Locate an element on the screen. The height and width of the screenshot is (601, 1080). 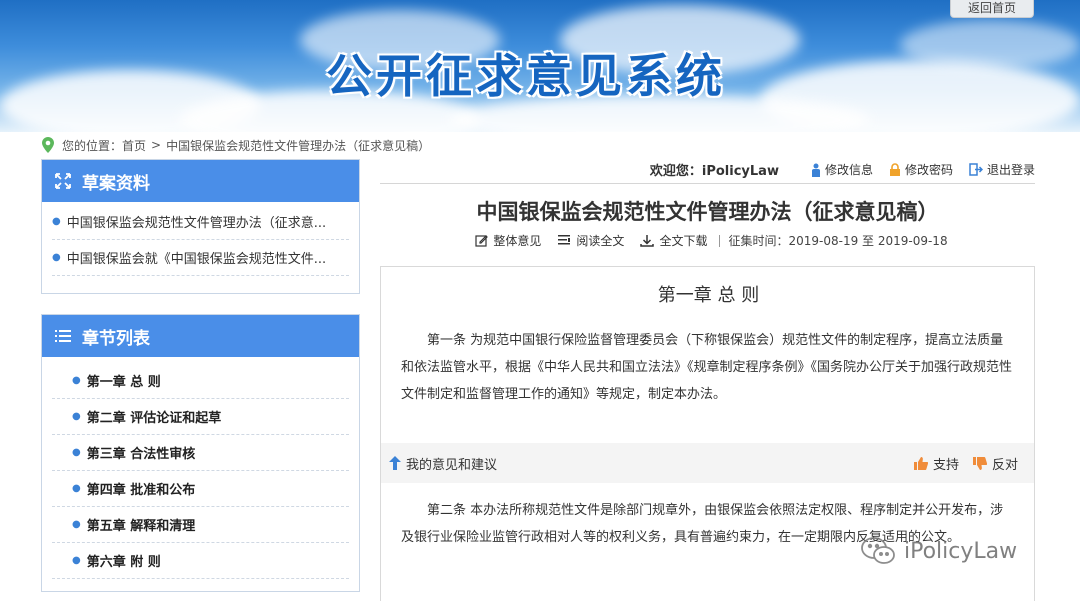
drafts-panel-header: 草案资料 is located at coordinates (200, 181).